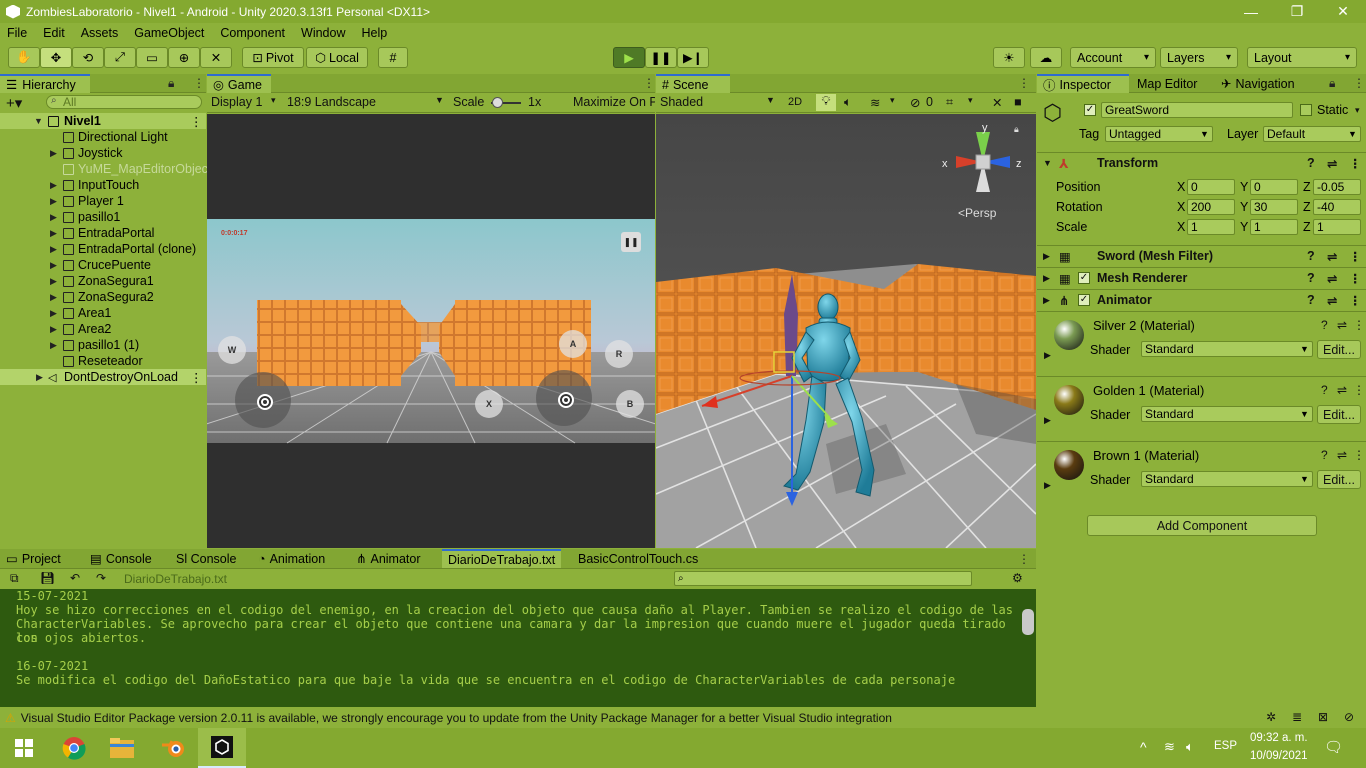  I want to click on tab-animator: ⋔ Animator, so click(388, 558).